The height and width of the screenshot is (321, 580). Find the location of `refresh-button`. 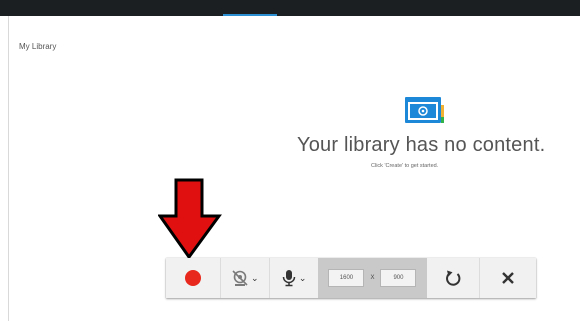

refresh-button is located at coordinates (453, 278).